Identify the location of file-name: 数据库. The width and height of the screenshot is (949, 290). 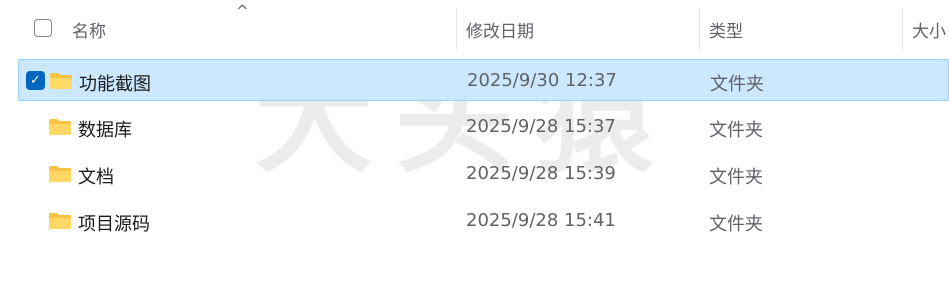
(105, 130).